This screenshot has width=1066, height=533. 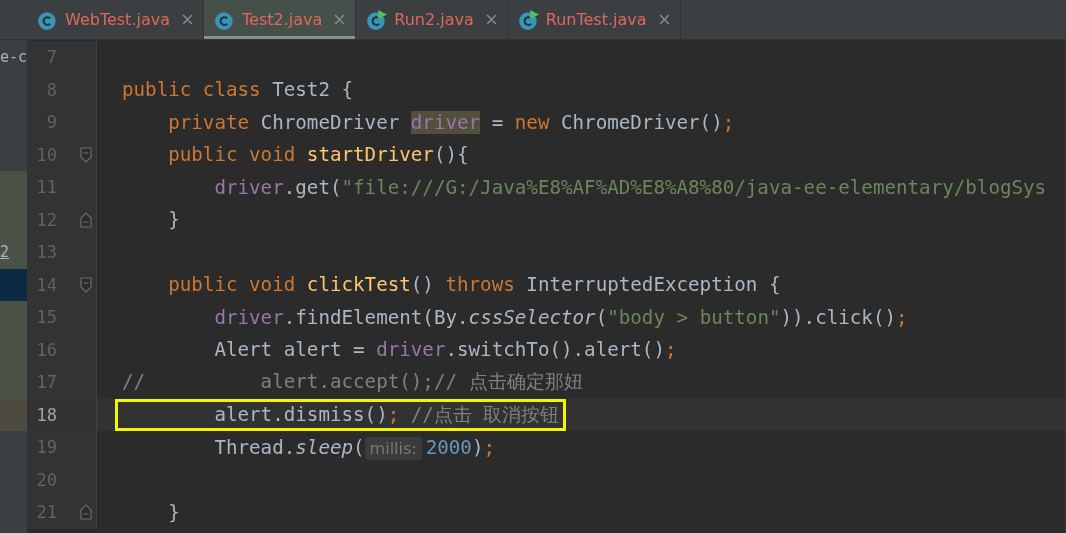 I want to click on code-line: private ChromeDriver driver = new ChromeDriver();, so click(x=451, y=122).